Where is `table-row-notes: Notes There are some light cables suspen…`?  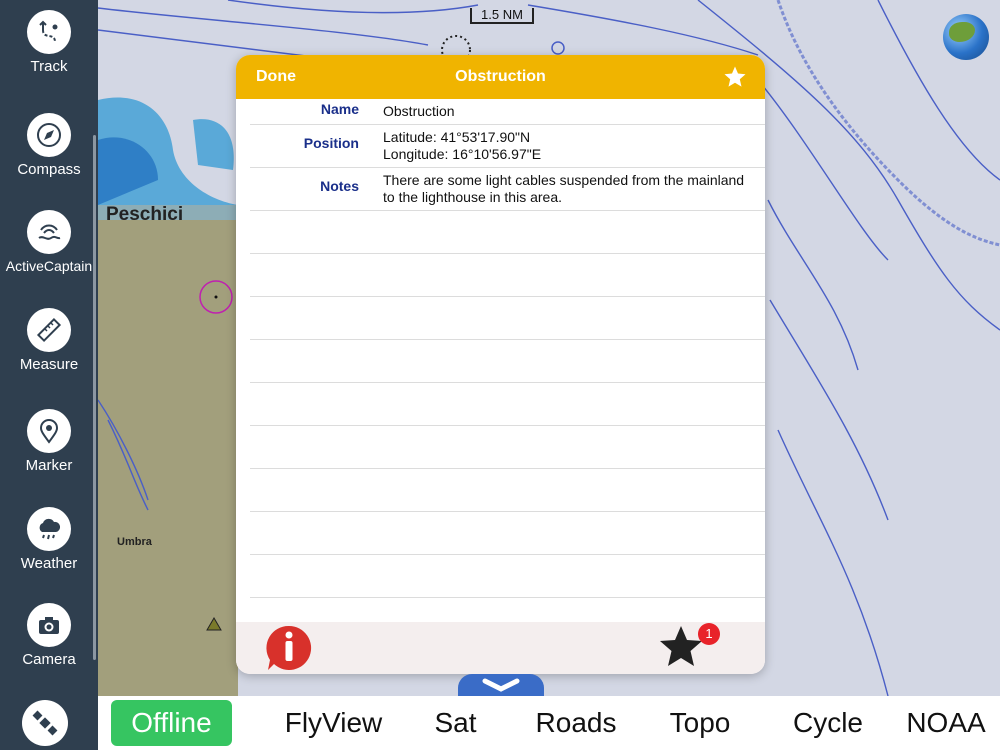
table-row-notes: Notes There are some light cables suspen… is located at coordinates (507, 189).